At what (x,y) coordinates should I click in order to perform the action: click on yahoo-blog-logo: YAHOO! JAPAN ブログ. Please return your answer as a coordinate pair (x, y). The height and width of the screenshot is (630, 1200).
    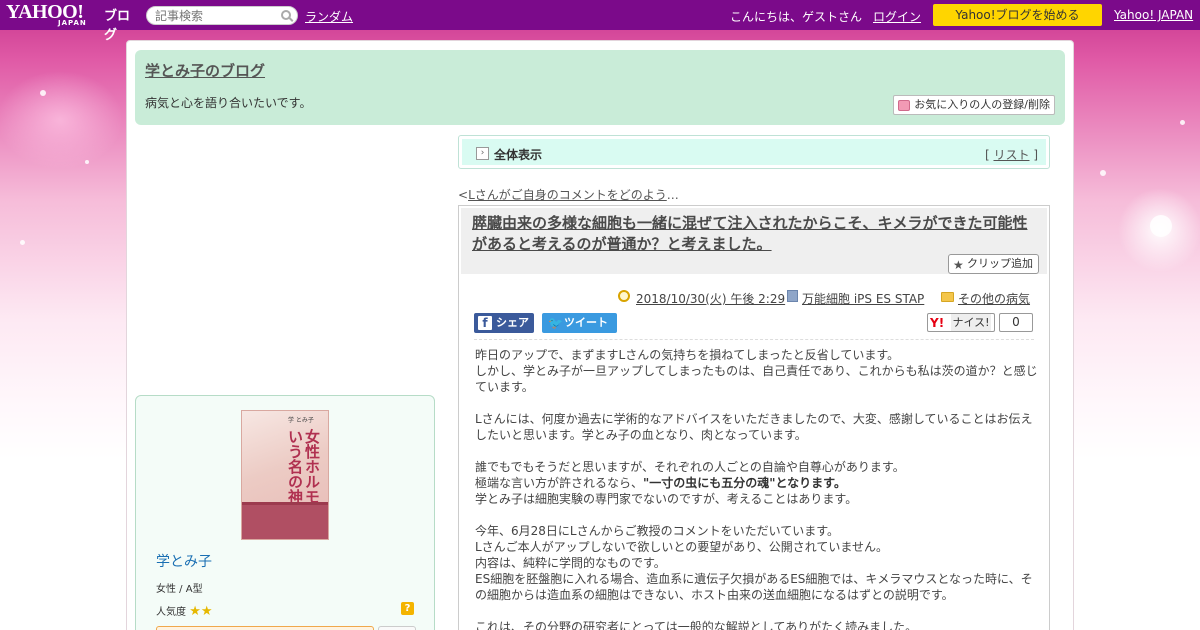
    Looking at the image, I should click on (74, 22).